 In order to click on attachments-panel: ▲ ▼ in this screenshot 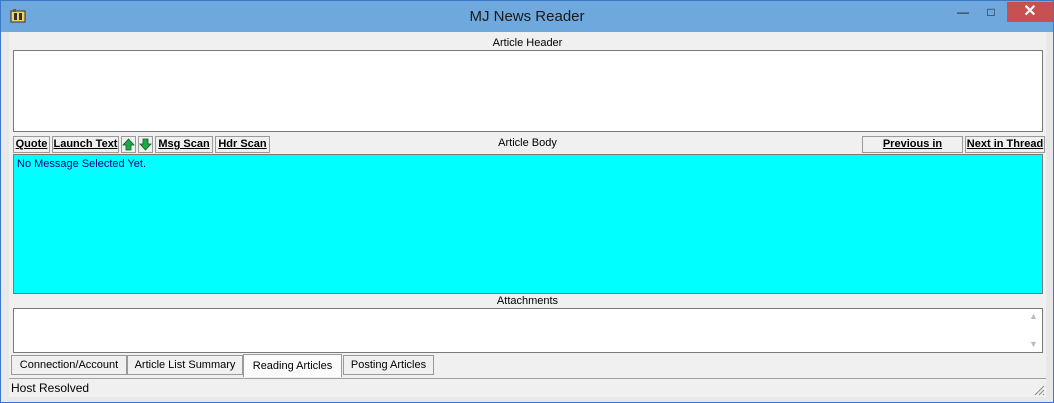, I will do `click(528, 330)`.